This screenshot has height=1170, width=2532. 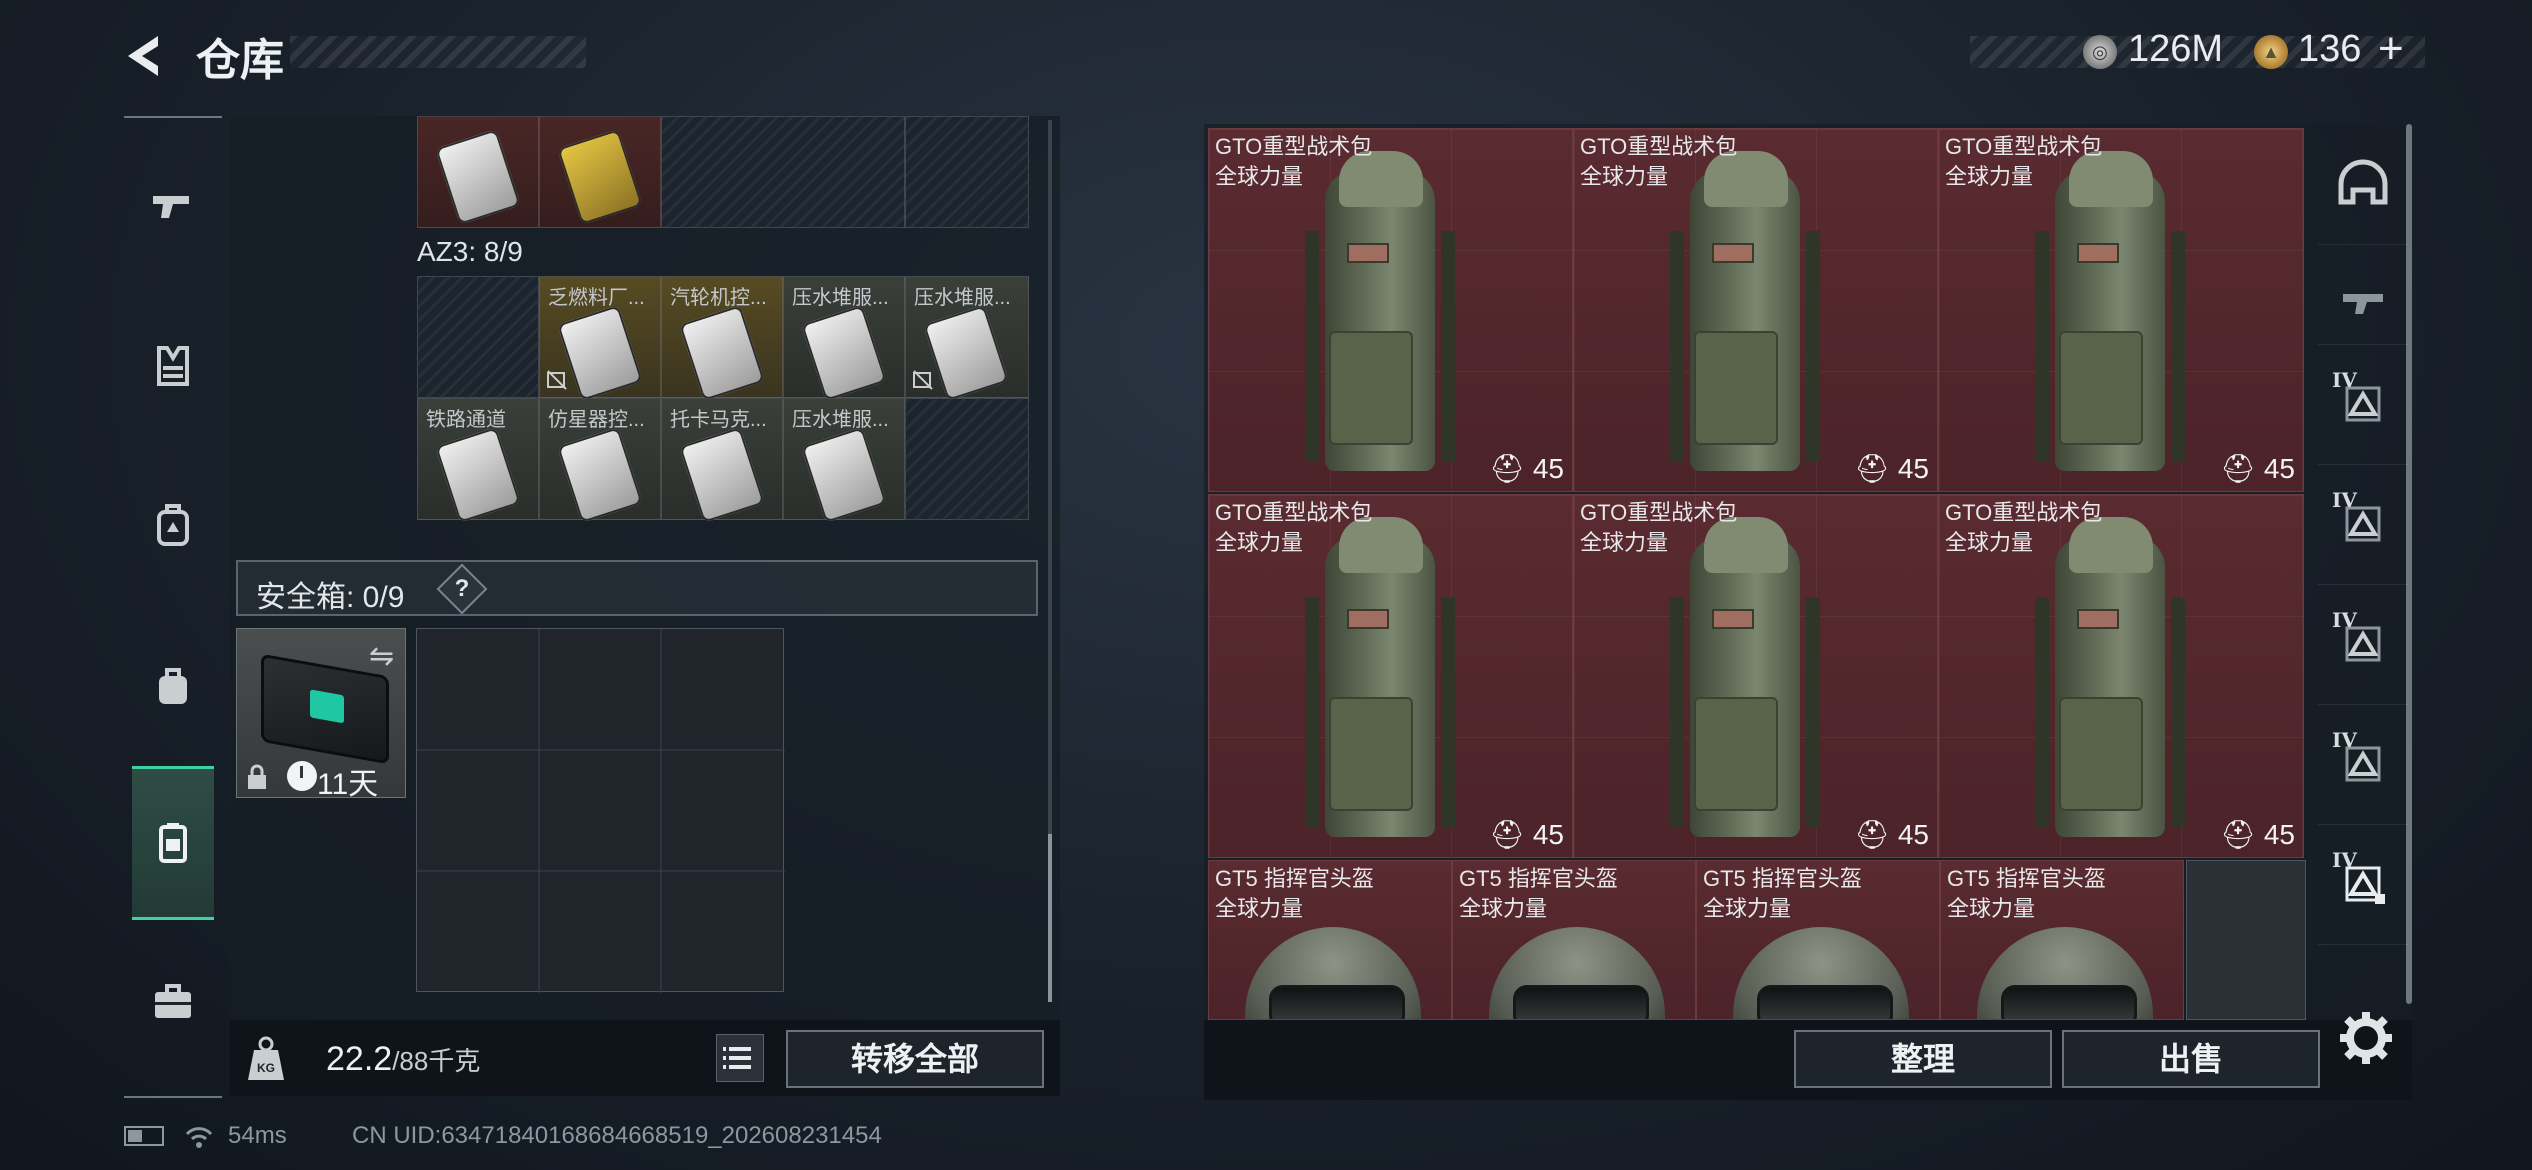 I want to click on weight-max: /88千克, so click(x=436, y=1061).